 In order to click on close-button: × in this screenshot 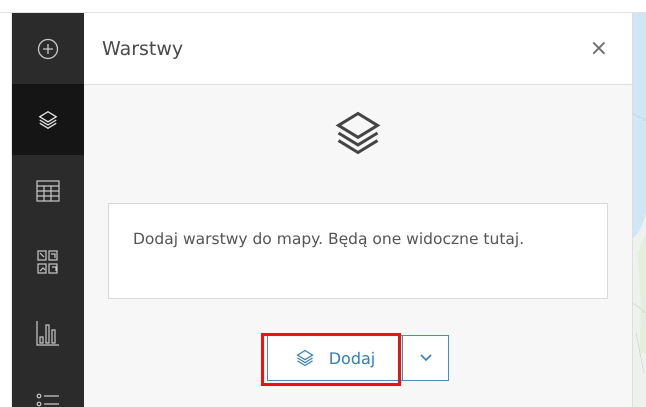, I will do `click(599, 48)`.